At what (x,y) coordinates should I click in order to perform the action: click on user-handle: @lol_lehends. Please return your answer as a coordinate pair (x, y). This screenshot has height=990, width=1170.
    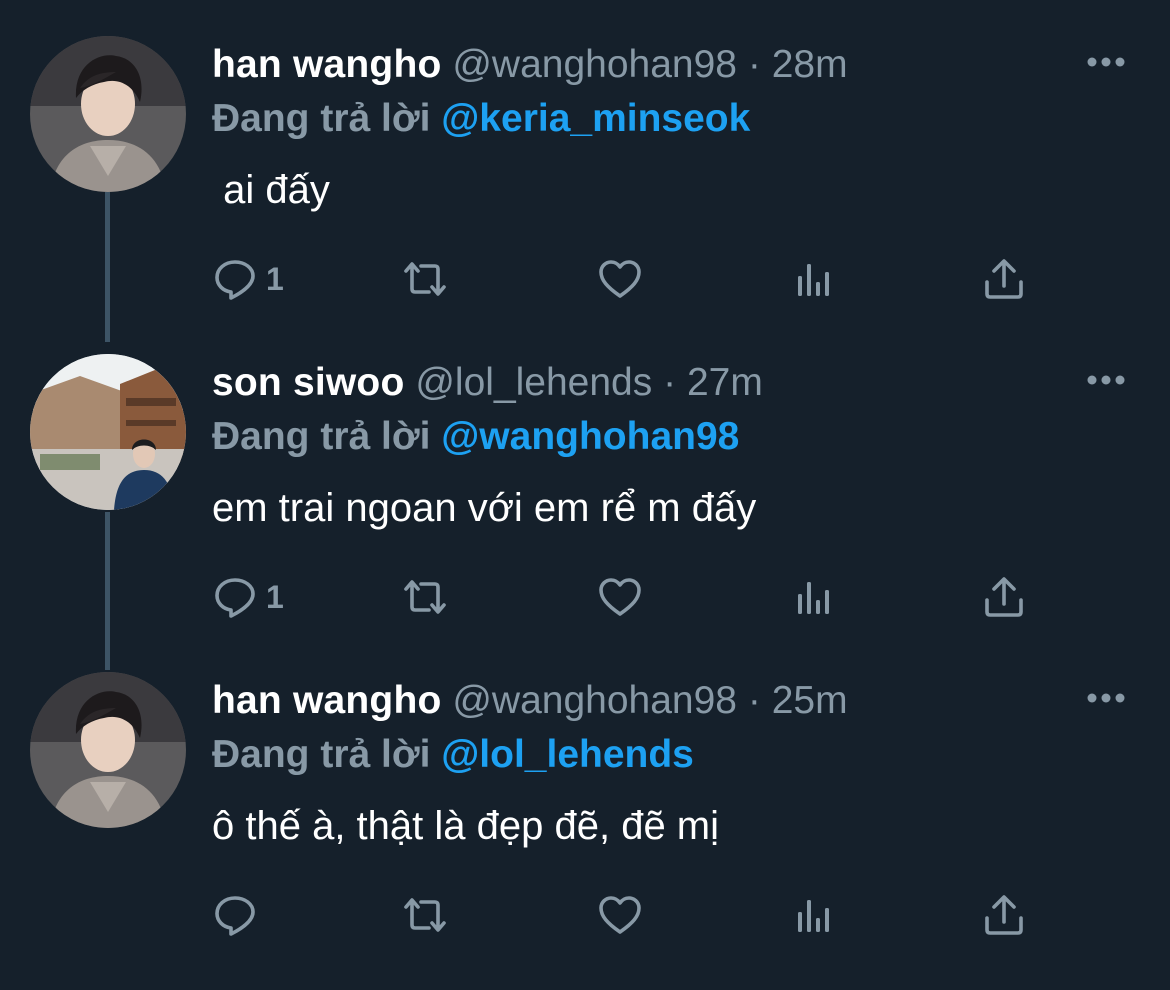
    Looking at the image, I should click on (533, 382).